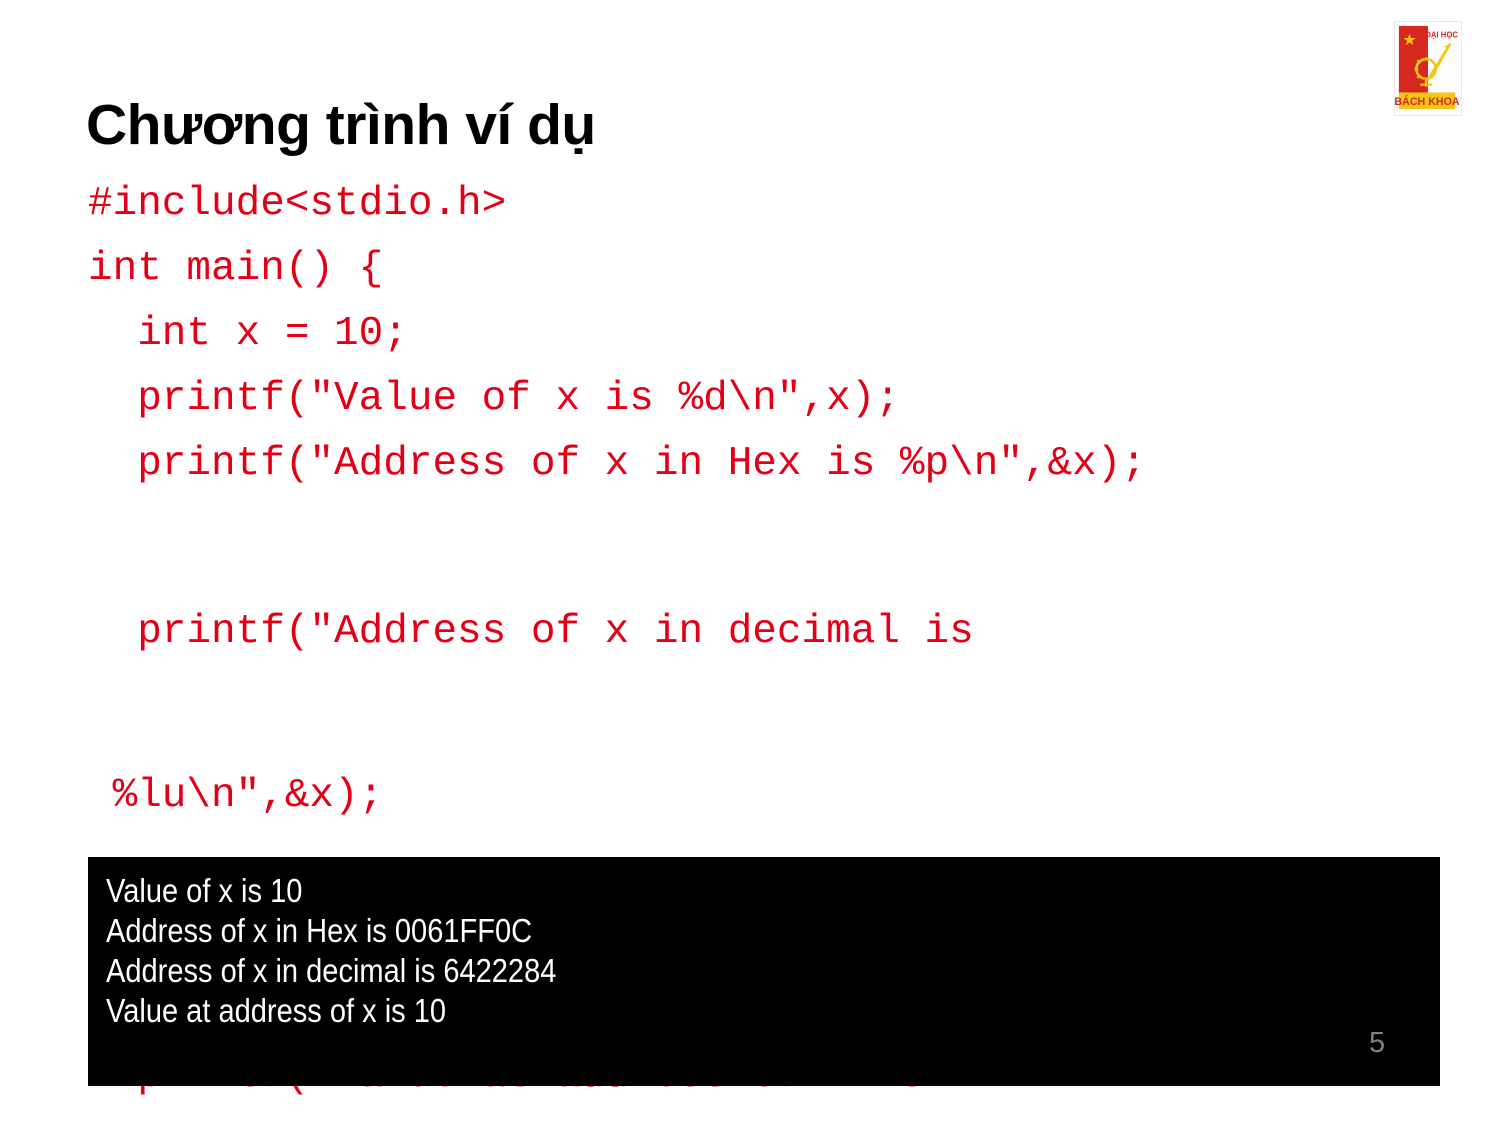  What do you see at coordinates (331, 970) in the screenshot?
I see `console-line: Address of x in decimal is 6422284` at bounding box center [331, 970].